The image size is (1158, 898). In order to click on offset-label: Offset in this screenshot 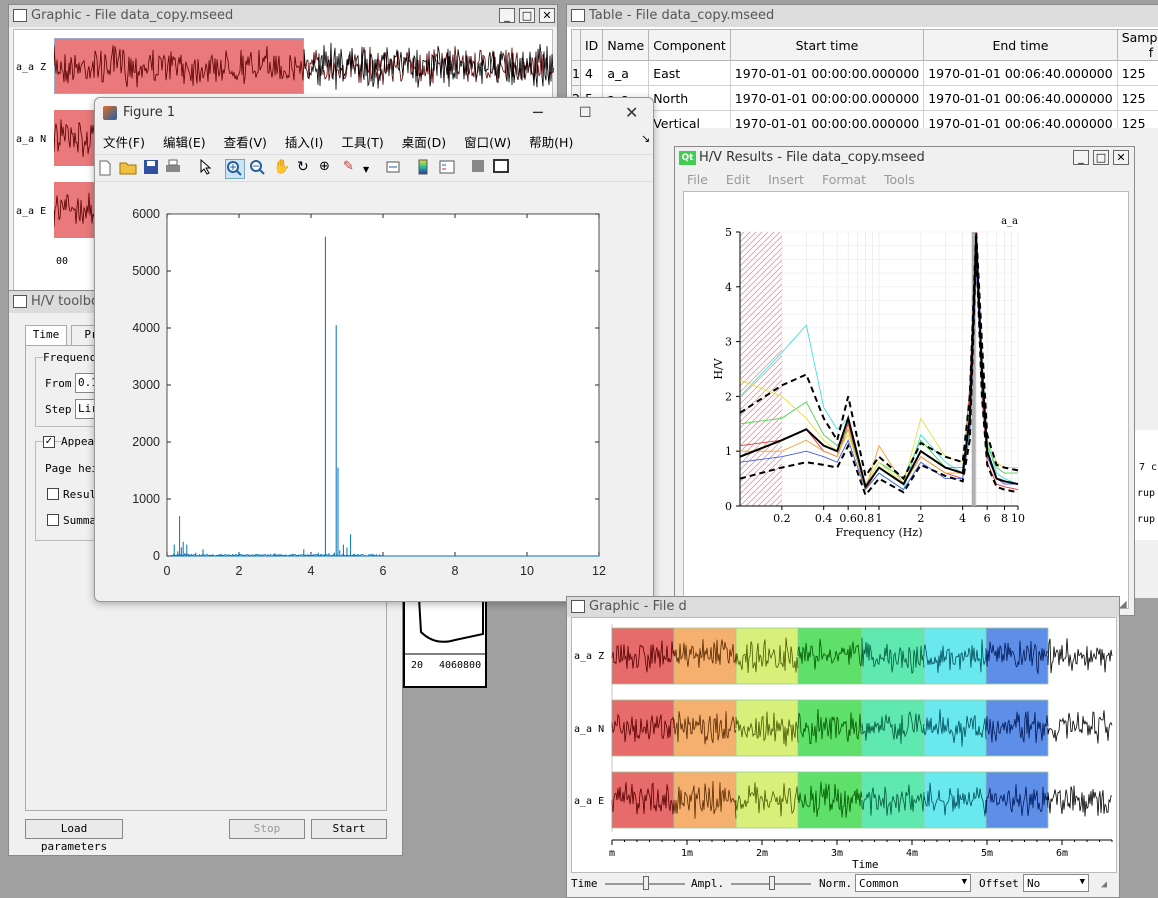, I will do `click(999, 883)`.